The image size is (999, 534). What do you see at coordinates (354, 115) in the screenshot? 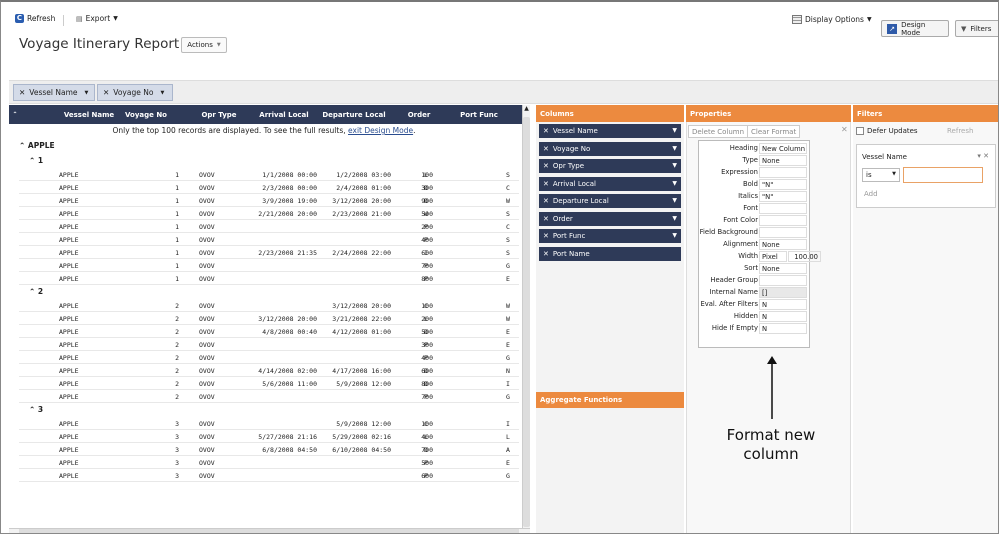
I see `column-header-departure-local: Departure Local` at bounding box center [354, 115].